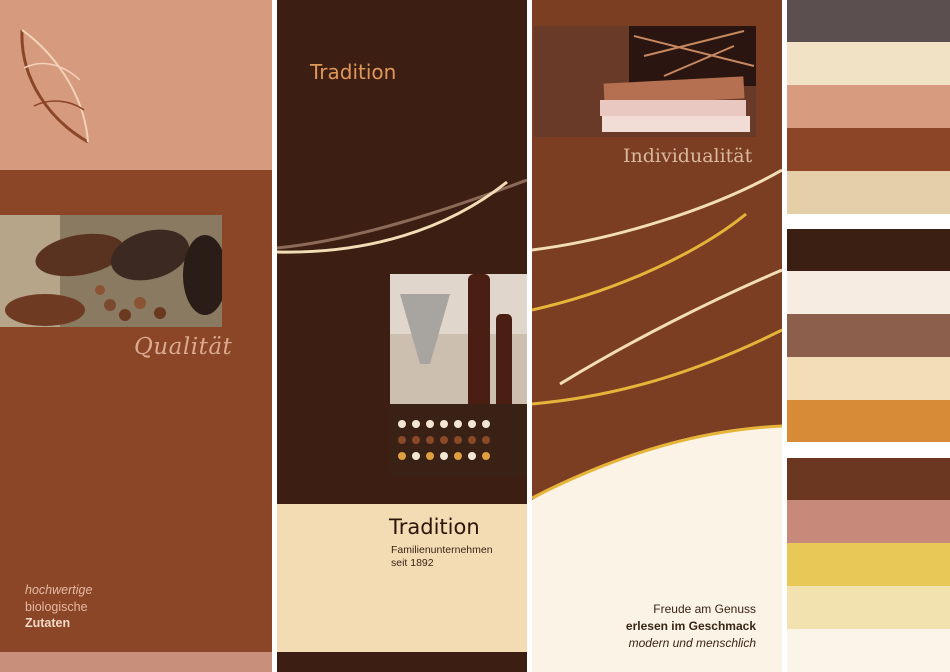  What do you see at coordinates (690, 626) in the screenshot?
I see `slogan-line-2: erlesen im Geschmack` at bounding box center [690, 626].